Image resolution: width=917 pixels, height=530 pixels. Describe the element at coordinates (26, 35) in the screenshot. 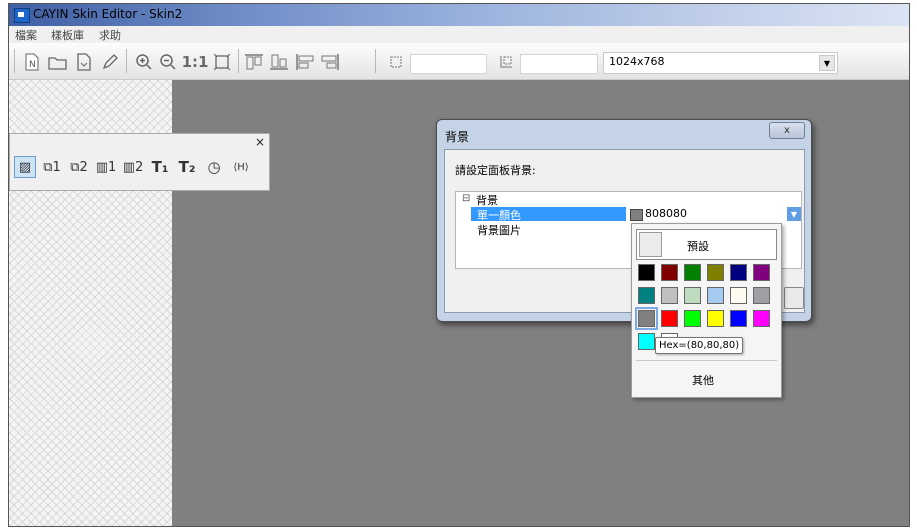

I see `menu-file: 檔案` at that location.